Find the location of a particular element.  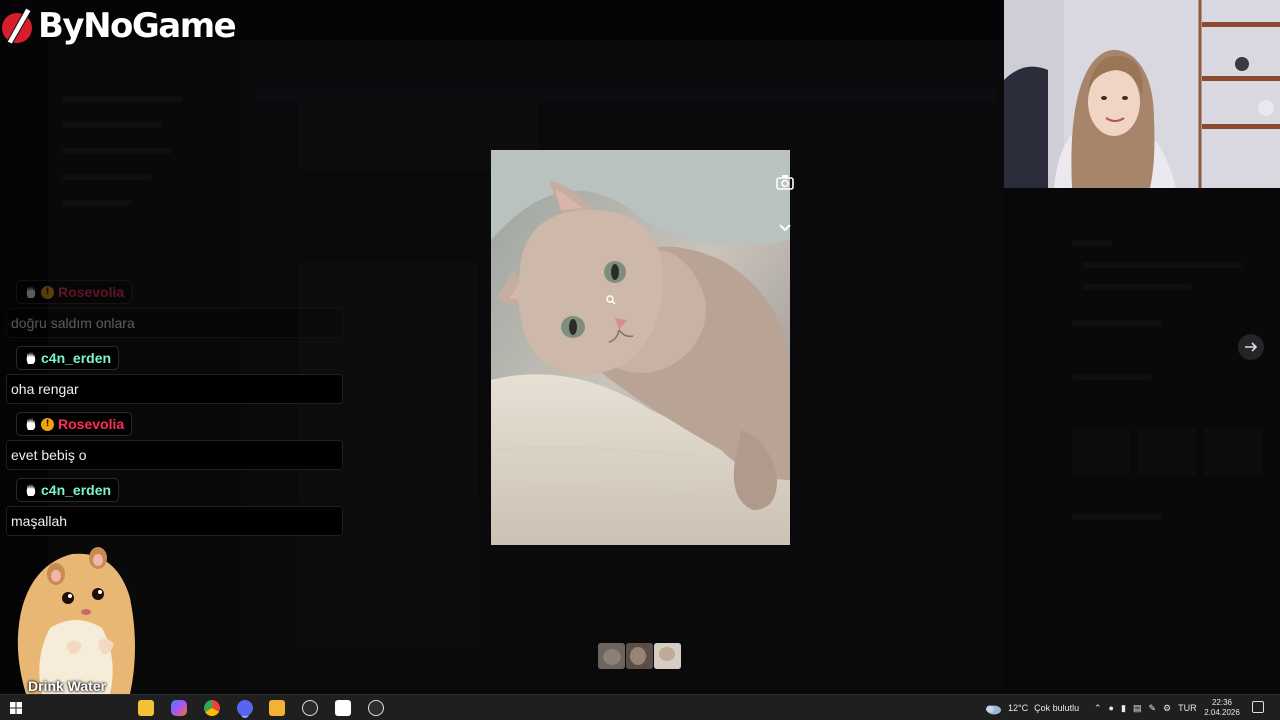

settings-icon: ⚙ is located at coordinates (1167, 708).